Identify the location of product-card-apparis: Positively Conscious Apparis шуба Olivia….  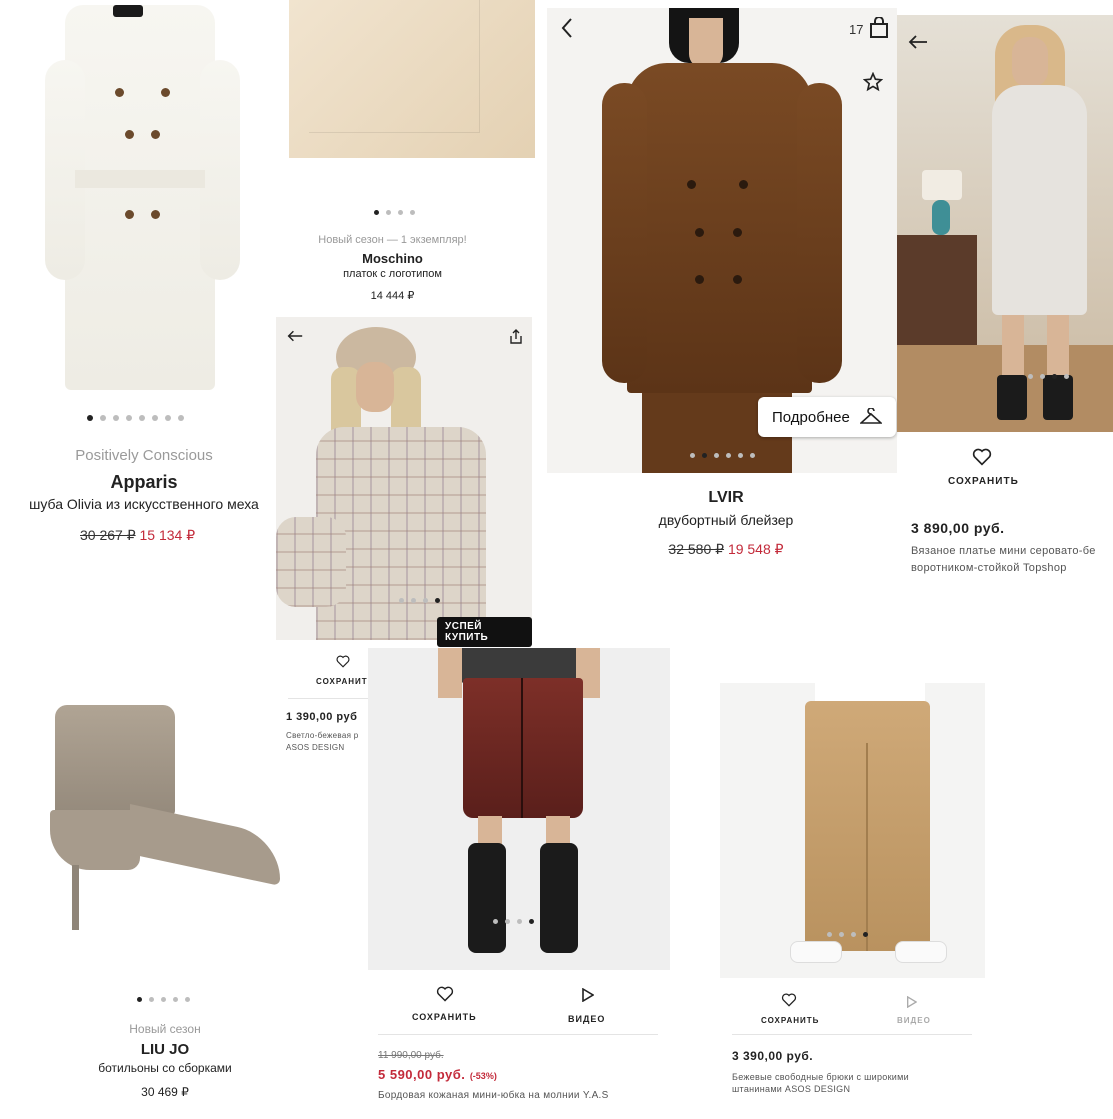
(142, 280).